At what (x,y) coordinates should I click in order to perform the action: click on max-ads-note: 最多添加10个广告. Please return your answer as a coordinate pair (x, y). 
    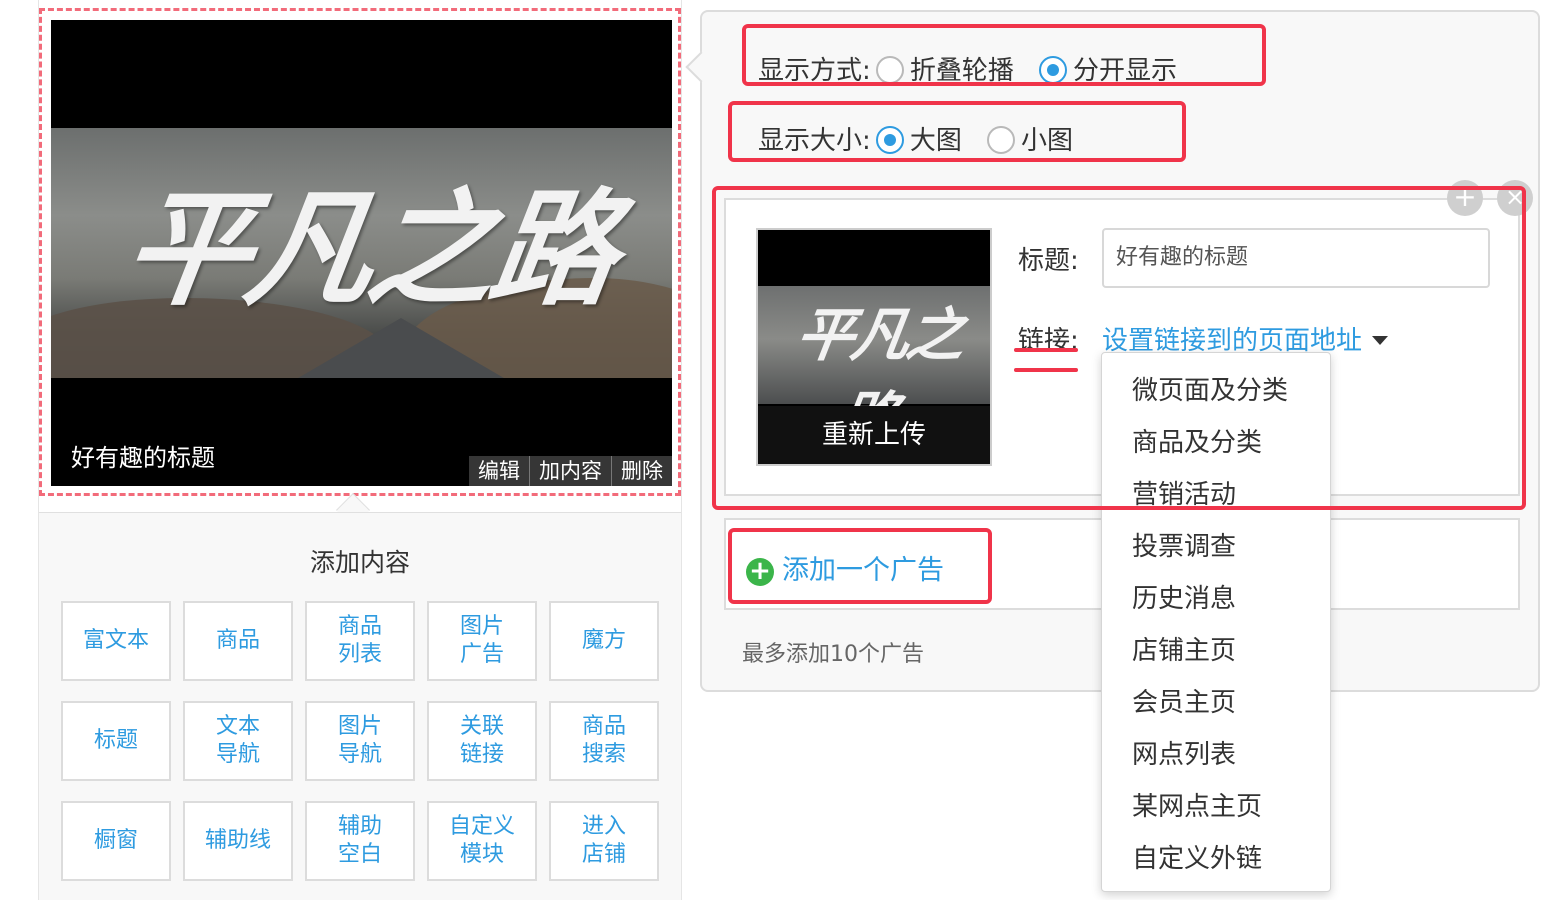
    Looking at the image, I should click on (833, 654).